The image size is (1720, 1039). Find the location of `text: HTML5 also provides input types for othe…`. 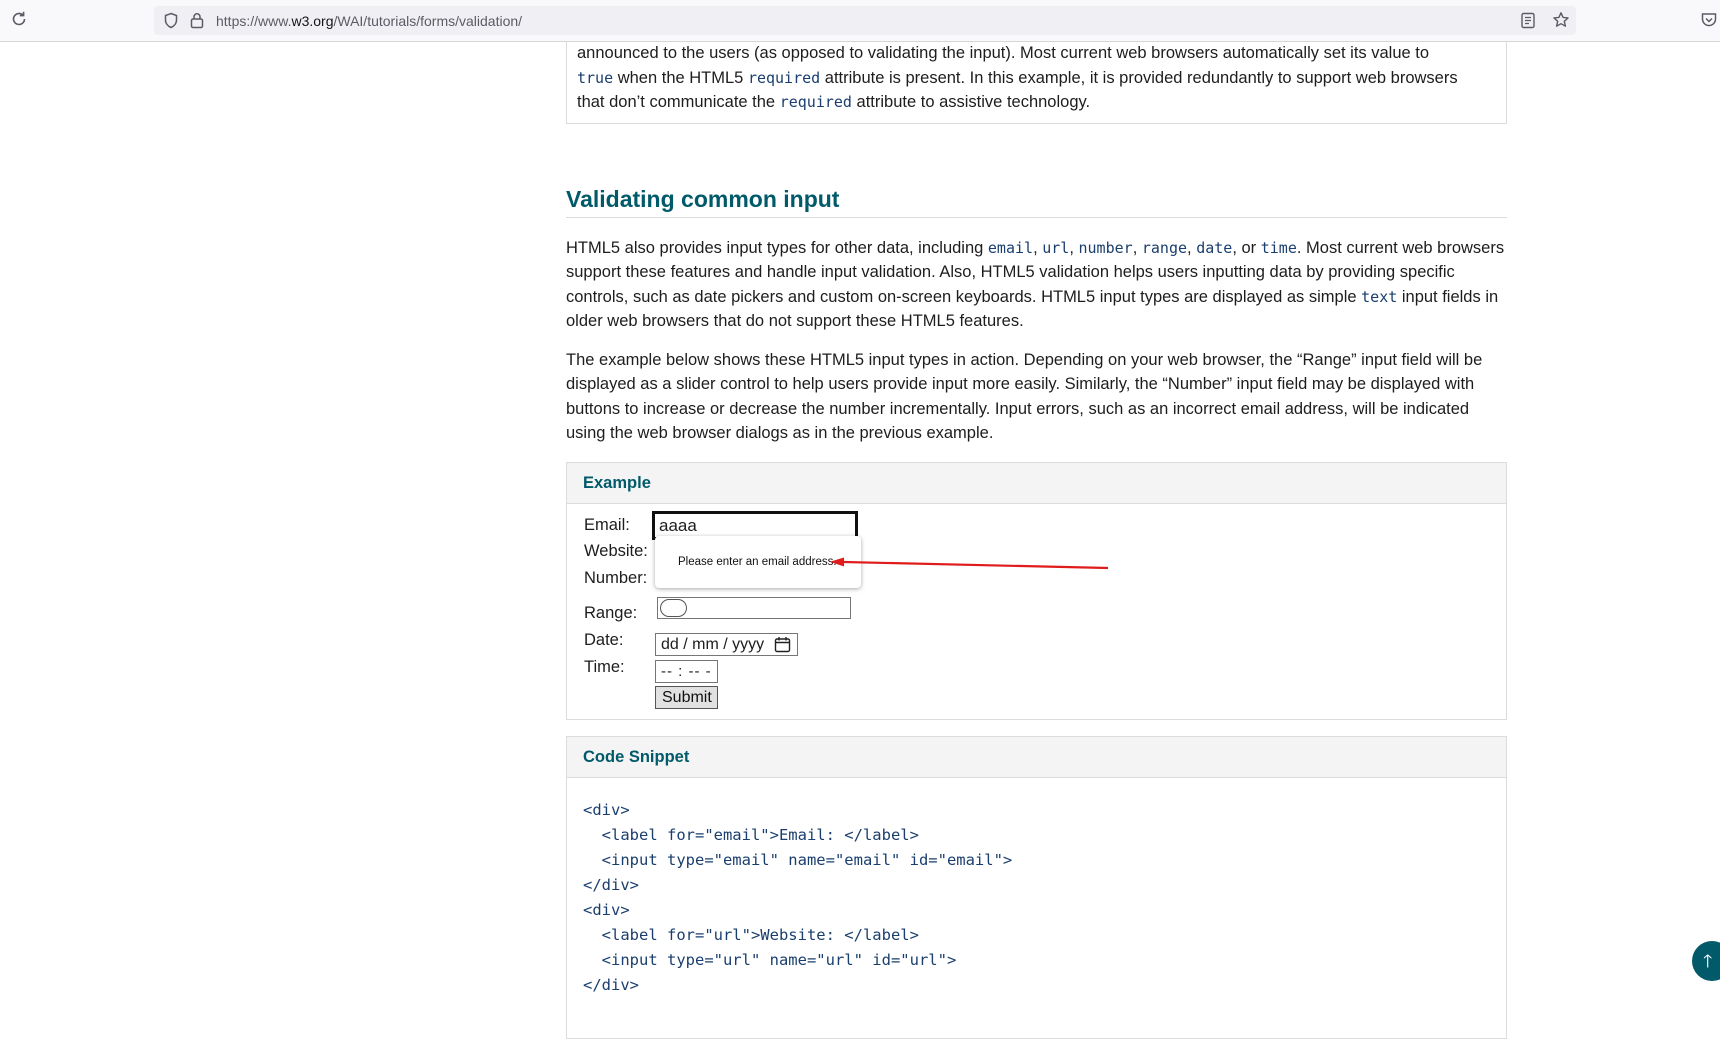

text: HTML5 also provides input types for othe… is located at coordinates (777, 247).